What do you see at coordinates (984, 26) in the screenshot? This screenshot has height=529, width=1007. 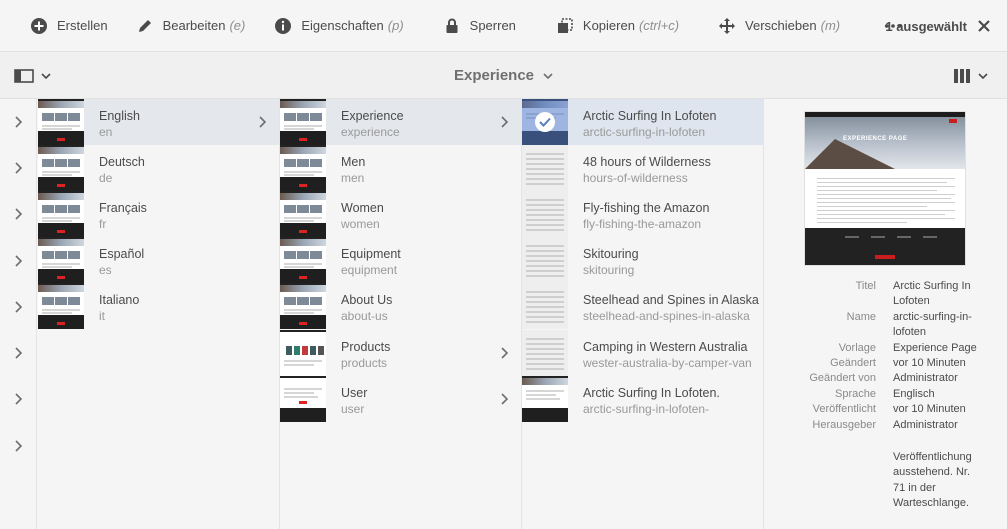 I see `close-icon` at bounding box center [984, 26].